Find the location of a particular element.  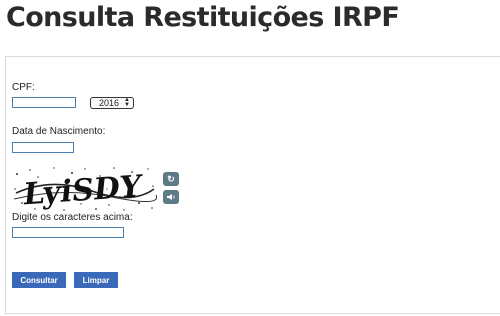

refresh-icon: ↻ is located at coordinates (171, 178).